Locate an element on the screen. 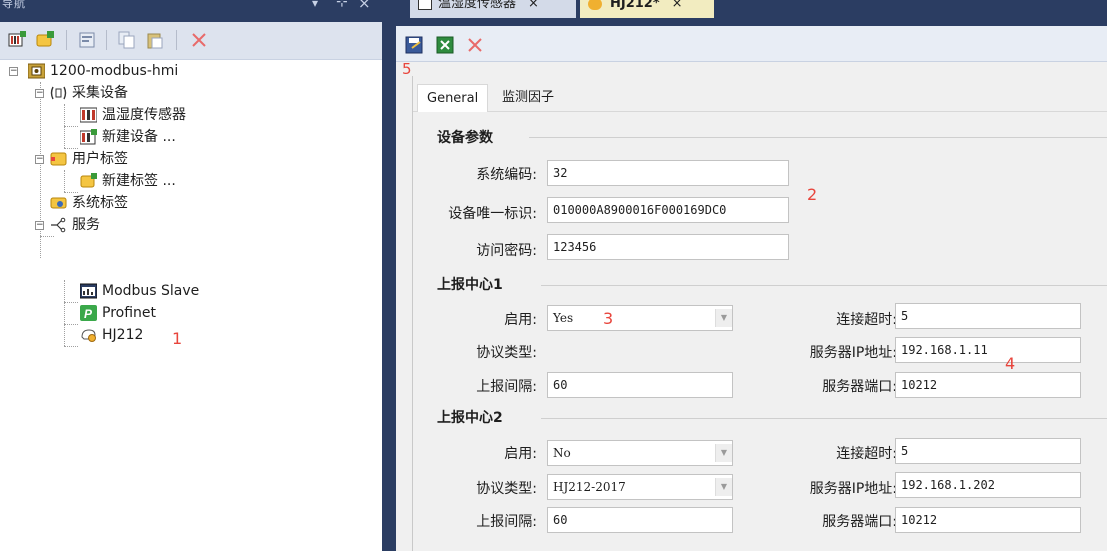  form-tab-strip: General 监测因子 is located at coordinates (760, 96).